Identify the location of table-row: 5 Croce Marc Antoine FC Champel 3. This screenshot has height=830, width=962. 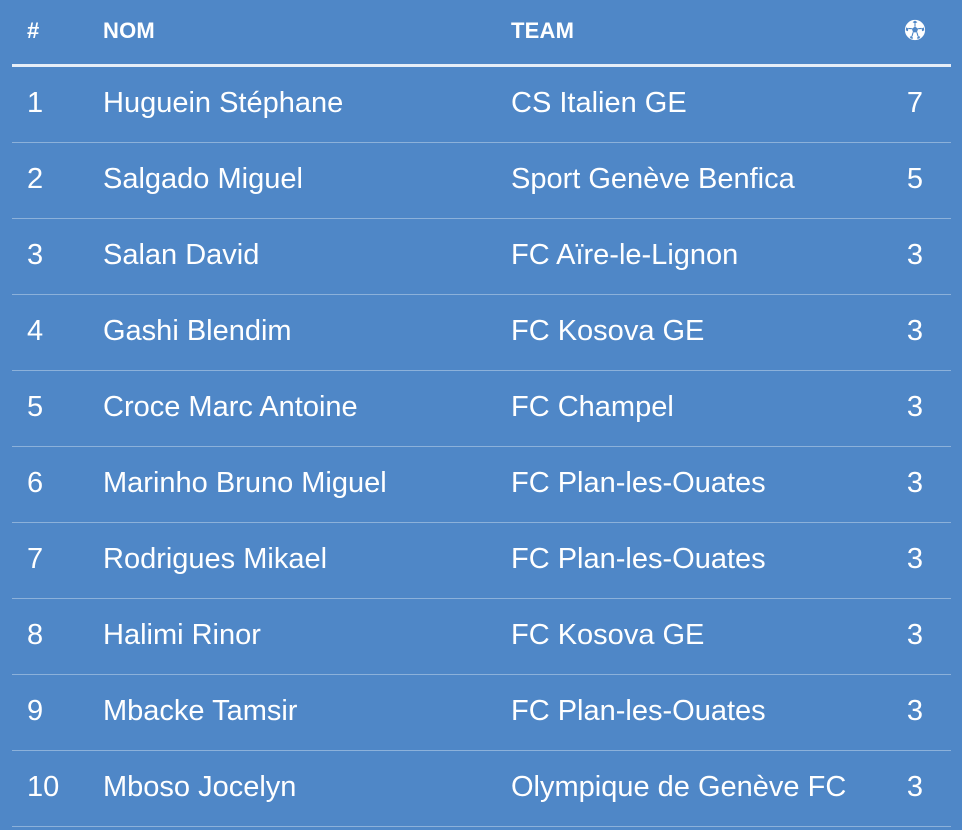
(481, 409).